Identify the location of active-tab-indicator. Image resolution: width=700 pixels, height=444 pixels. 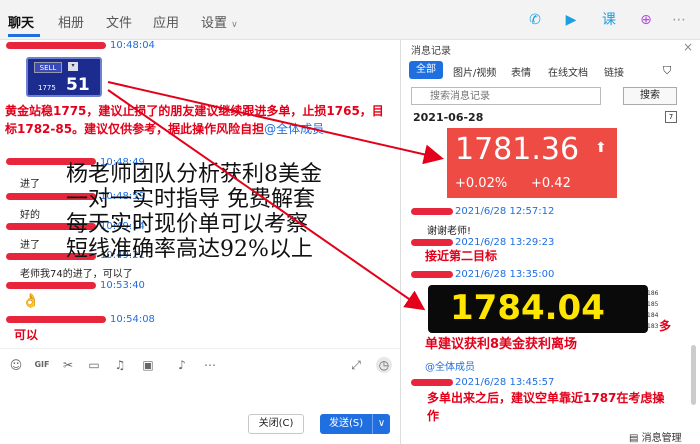
(24, 35).